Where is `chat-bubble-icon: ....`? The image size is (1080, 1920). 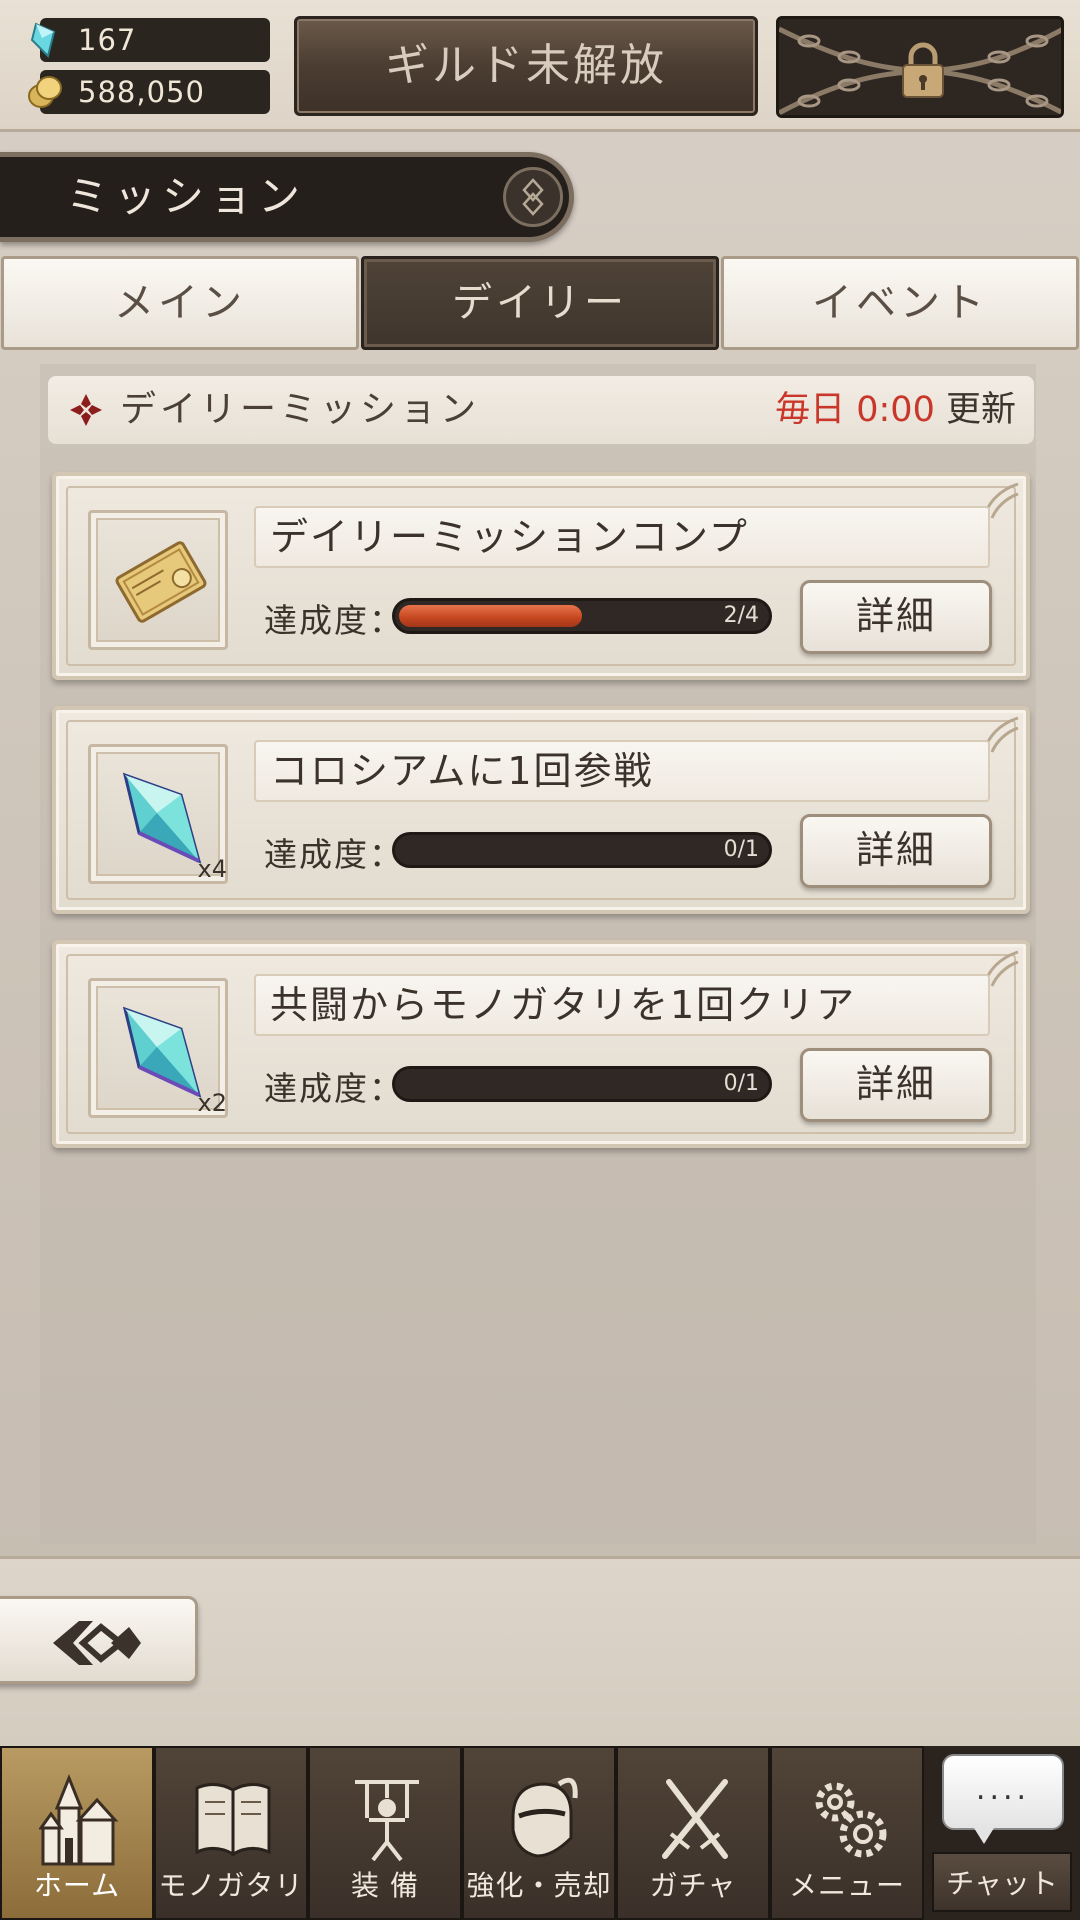
chat-bubble-icon: .... is located at coordinates (1003, 1799).